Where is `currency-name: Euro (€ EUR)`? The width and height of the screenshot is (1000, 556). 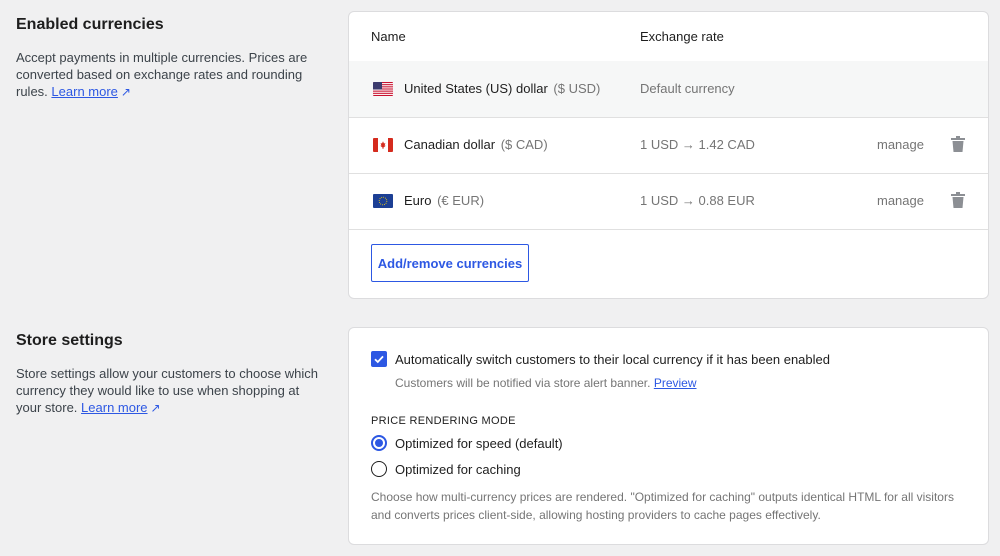
currency-name: Euro (€ EUR) is located at coordinates (444, 200).